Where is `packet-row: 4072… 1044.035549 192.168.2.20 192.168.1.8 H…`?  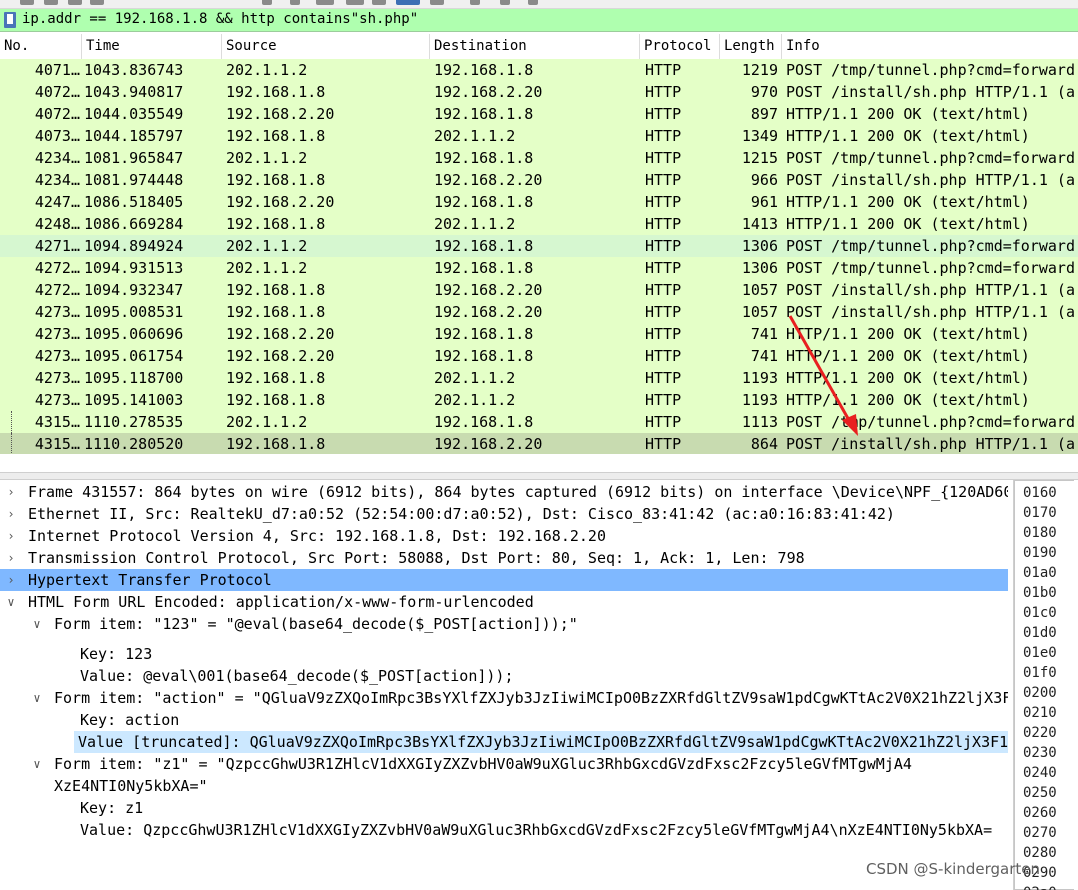 packet-row: 4072… 1044.035549 192.168.2.20 192.168.1.8 H… is located at coordinates (539, 114).